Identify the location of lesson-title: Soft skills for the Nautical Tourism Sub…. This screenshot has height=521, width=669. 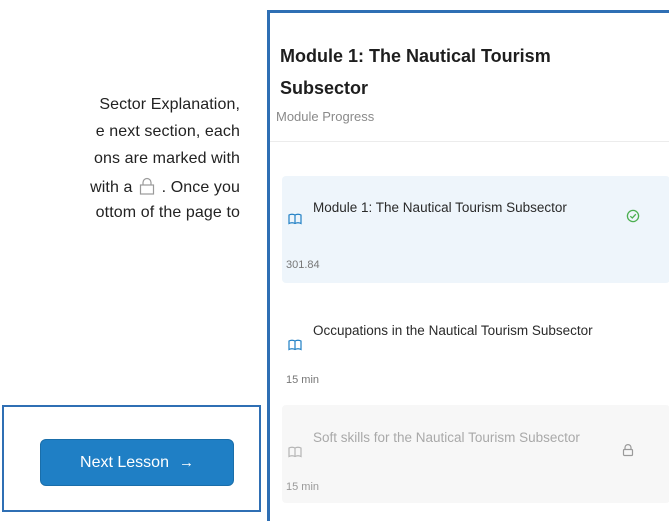
(446, 437).